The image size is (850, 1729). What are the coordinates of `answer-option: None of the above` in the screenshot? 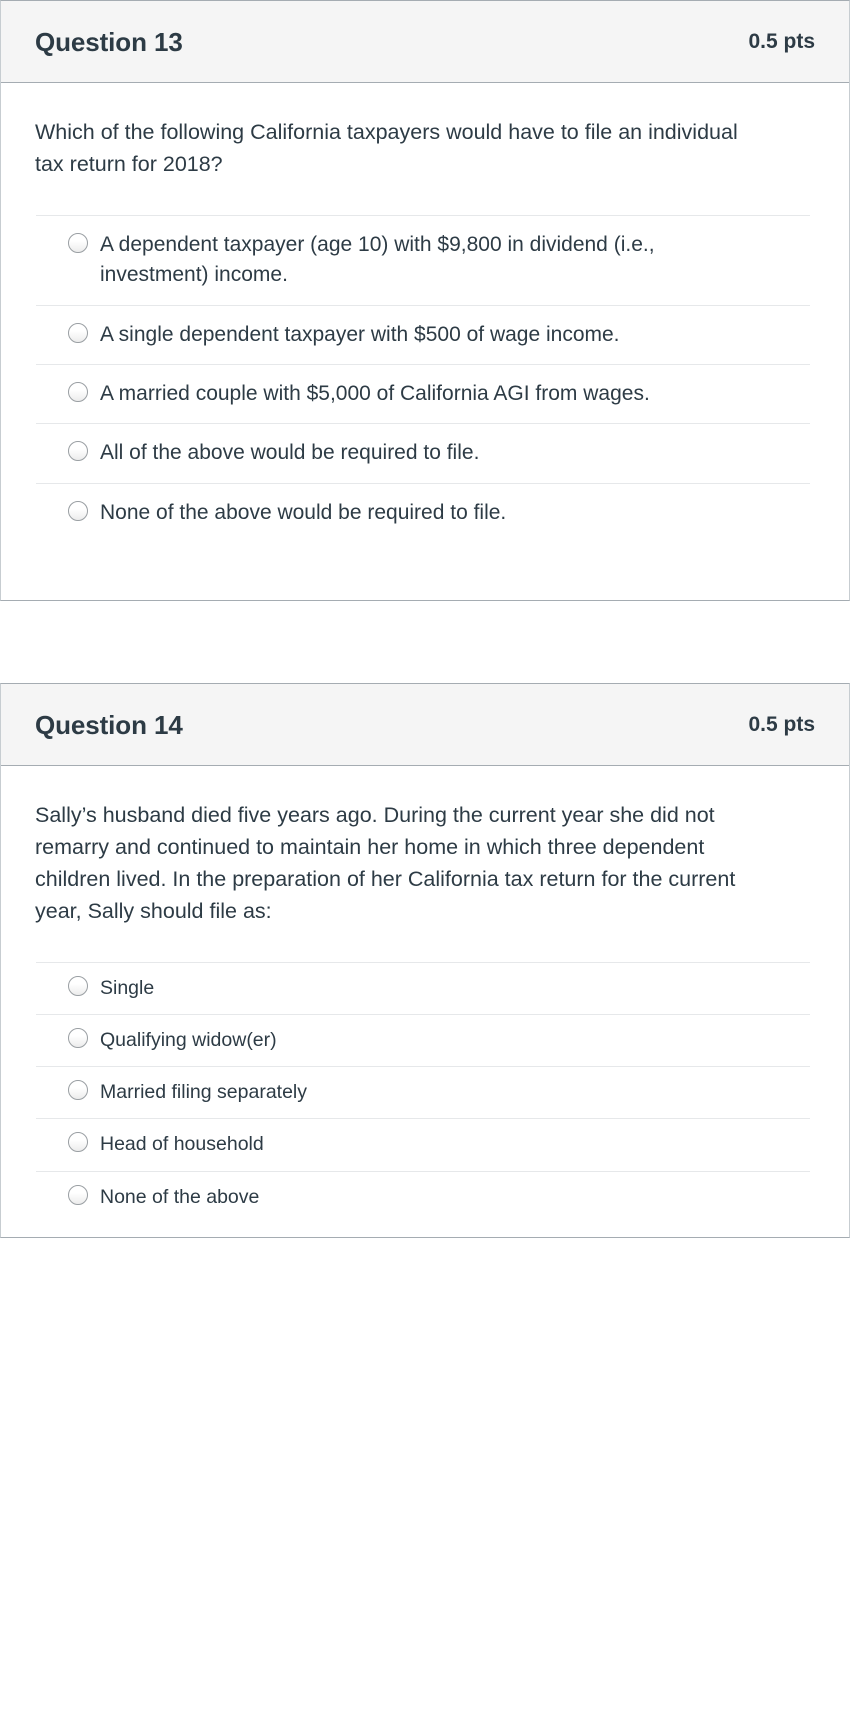 It's located at (423, 1196).